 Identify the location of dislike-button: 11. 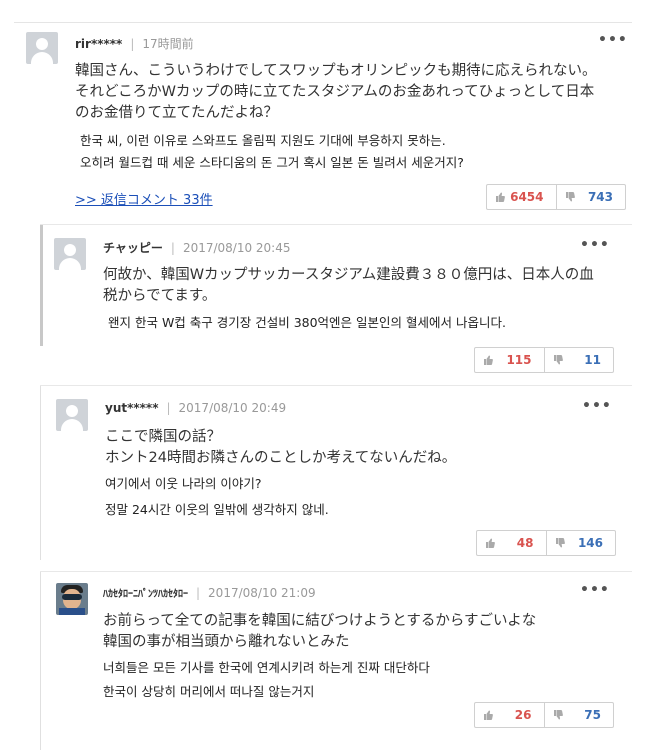
(578, 360).